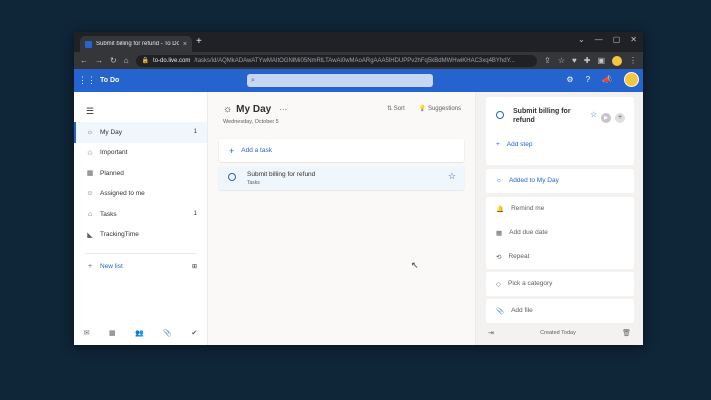 The image size is (711, 400). Describe the element at coordinates (251, 122) in the screenshot. I see `date-label: Wednesday, October 5` at that location.